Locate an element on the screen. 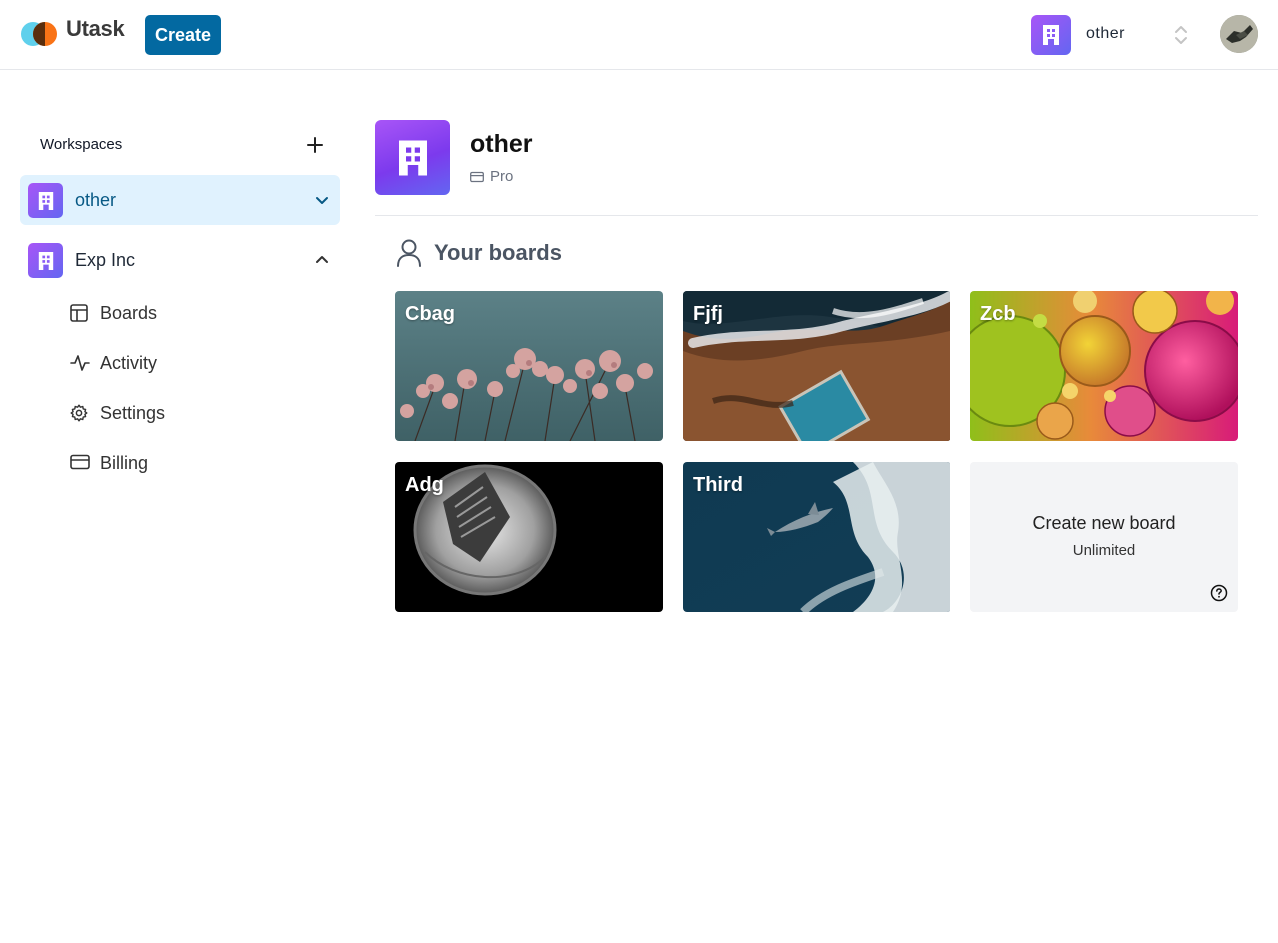  create-button: Create is located at coordinates (183, 35).